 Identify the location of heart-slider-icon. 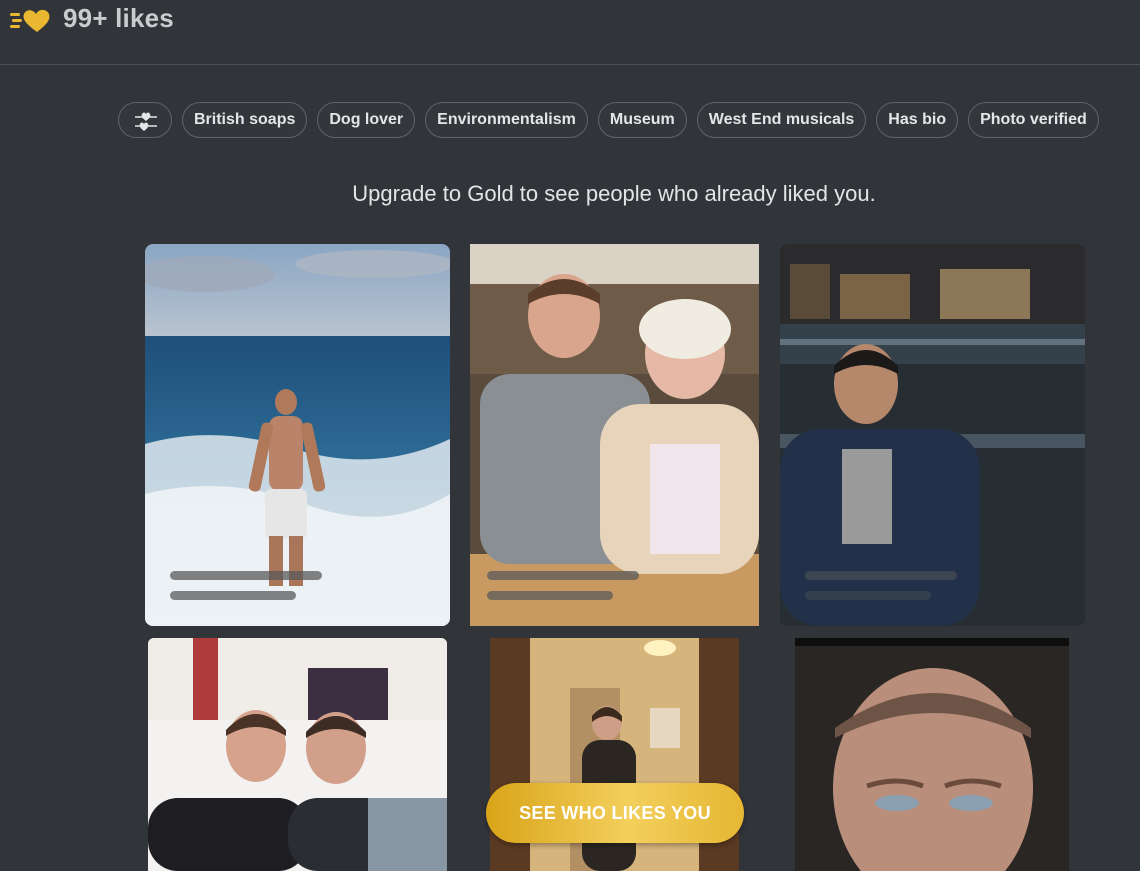
(146, 125).